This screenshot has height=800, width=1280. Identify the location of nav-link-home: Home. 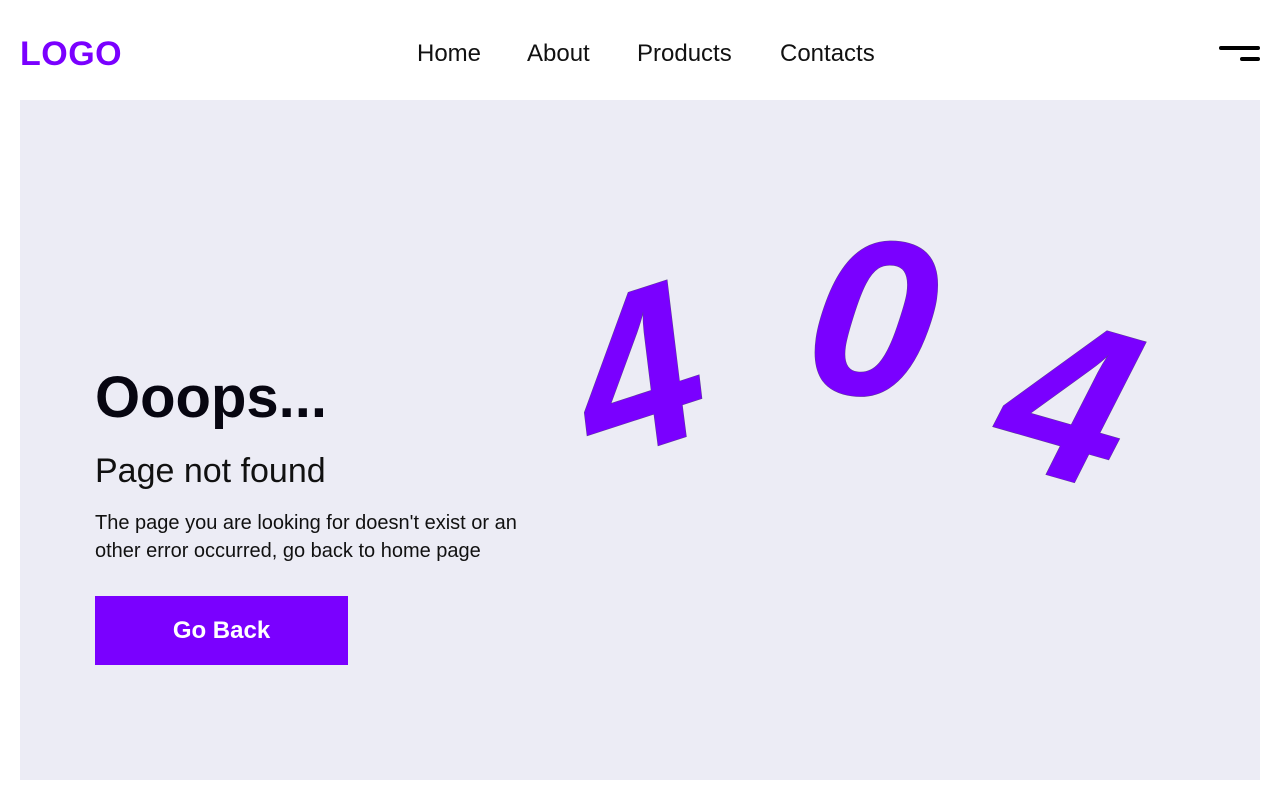
(449, 54).